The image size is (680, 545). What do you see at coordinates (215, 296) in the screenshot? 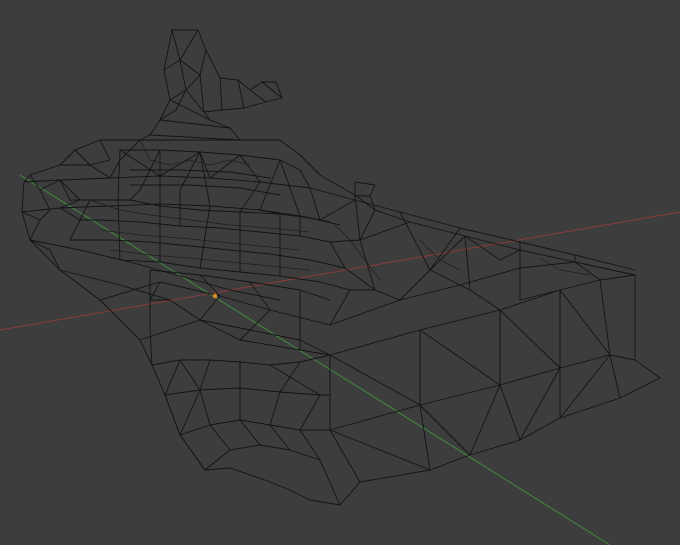
I see `object-origin-dot` at bounding box center [215, 296].